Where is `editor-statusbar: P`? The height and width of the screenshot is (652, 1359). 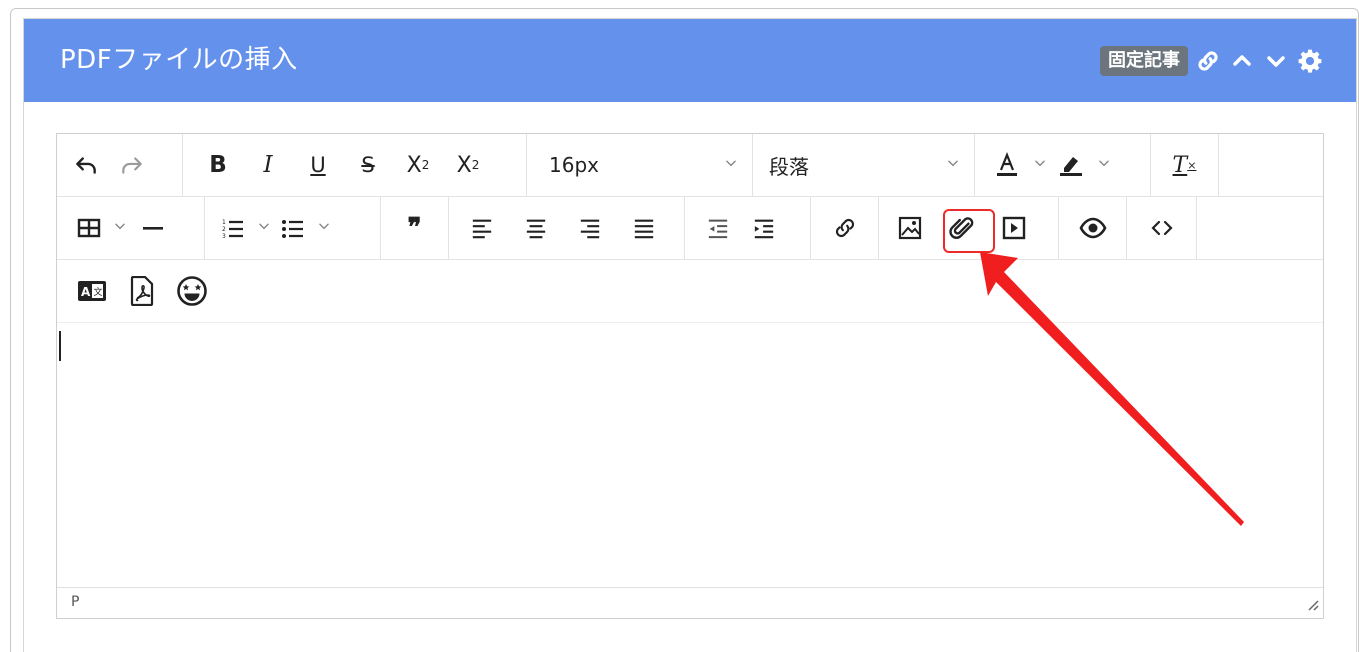
editor-statusbar: P is located at coordinates (690, 602).